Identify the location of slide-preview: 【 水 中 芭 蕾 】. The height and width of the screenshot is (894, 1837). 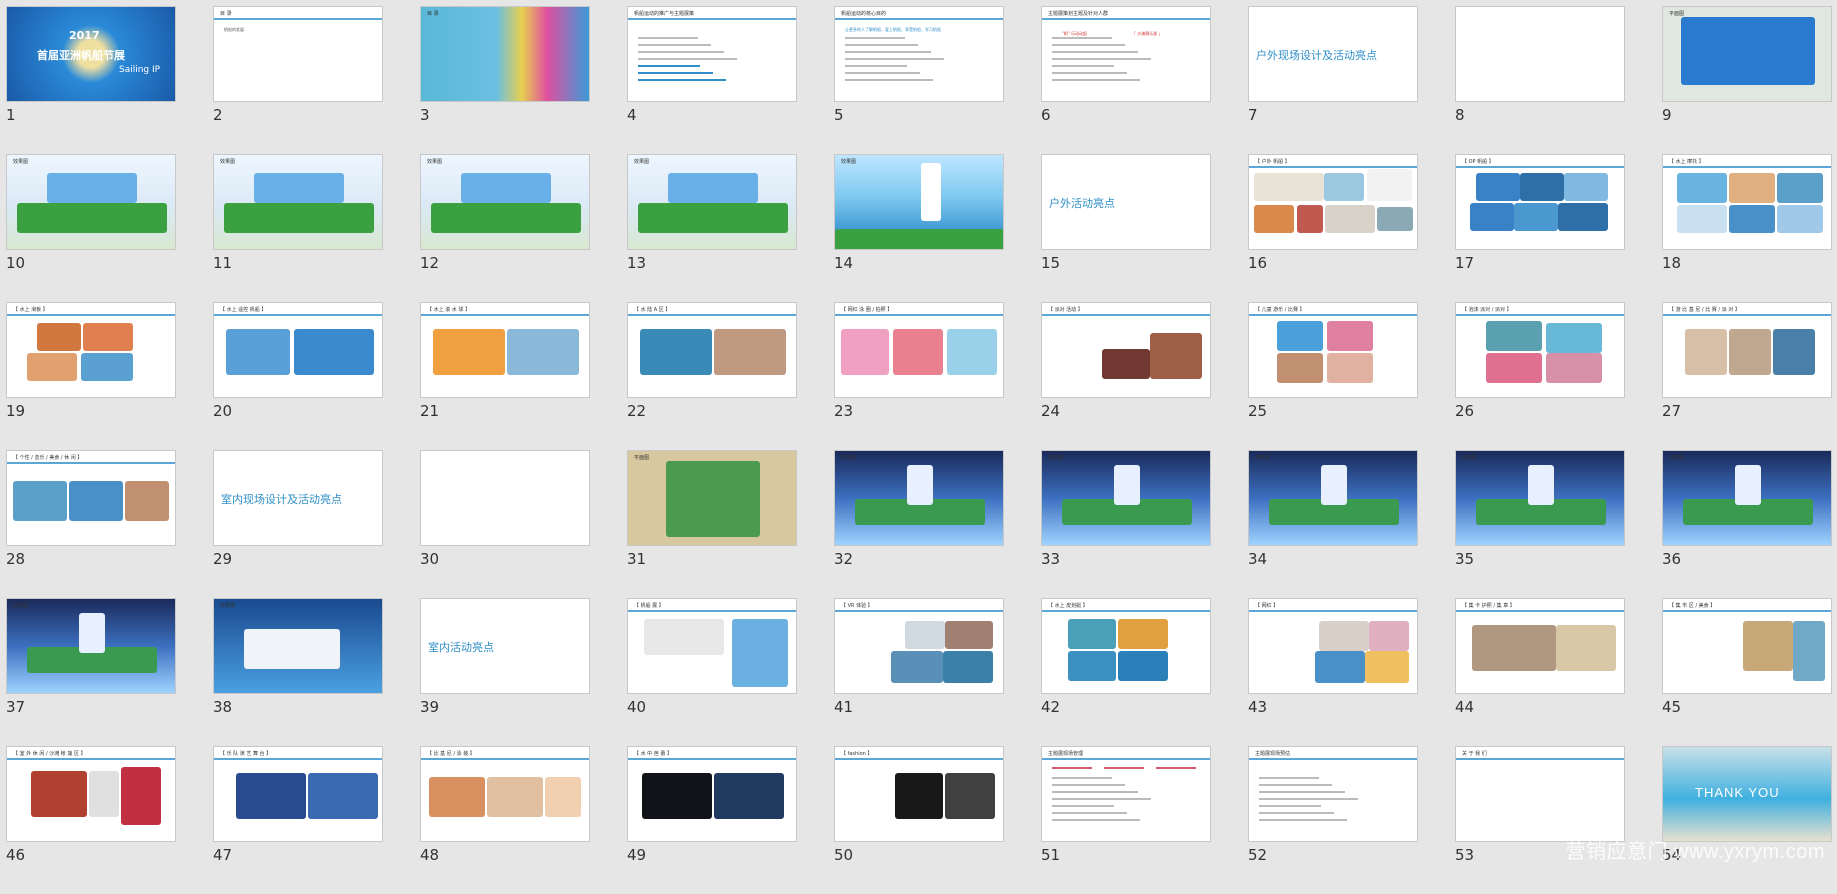
(712, 794).